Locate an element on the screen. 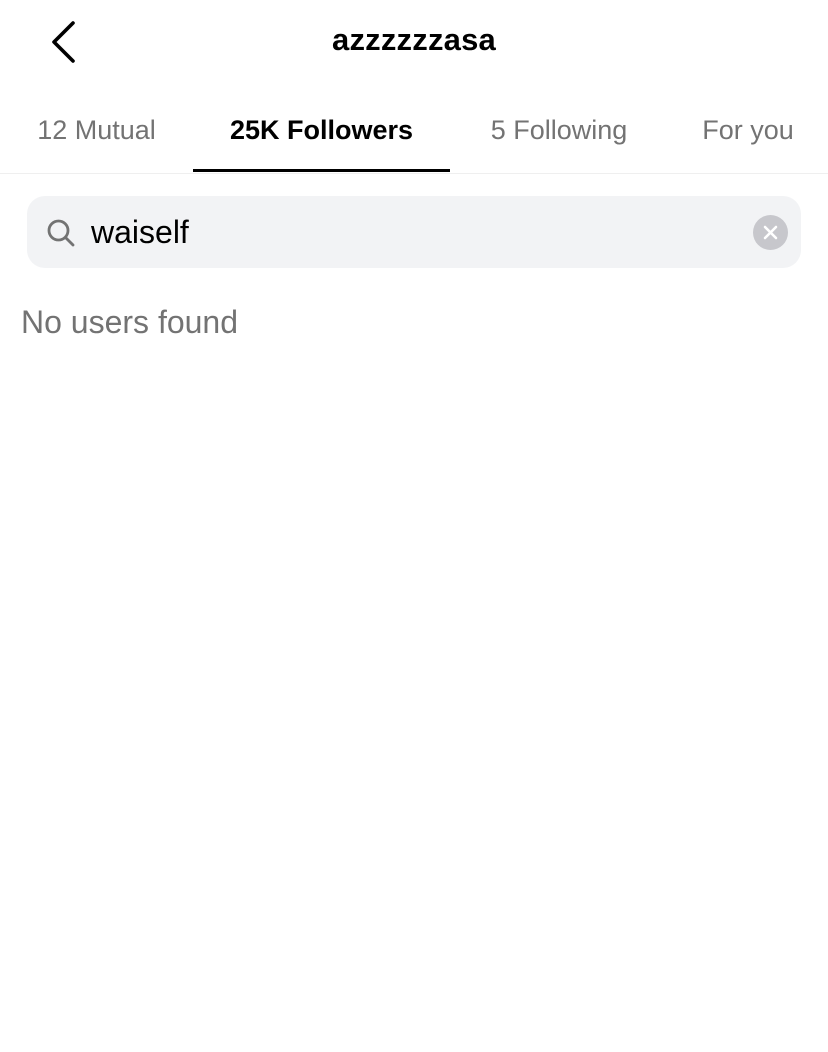 The height and width of the screenshot is (1052, 828). active-tab-indicator is located at coordinates (321, 170).